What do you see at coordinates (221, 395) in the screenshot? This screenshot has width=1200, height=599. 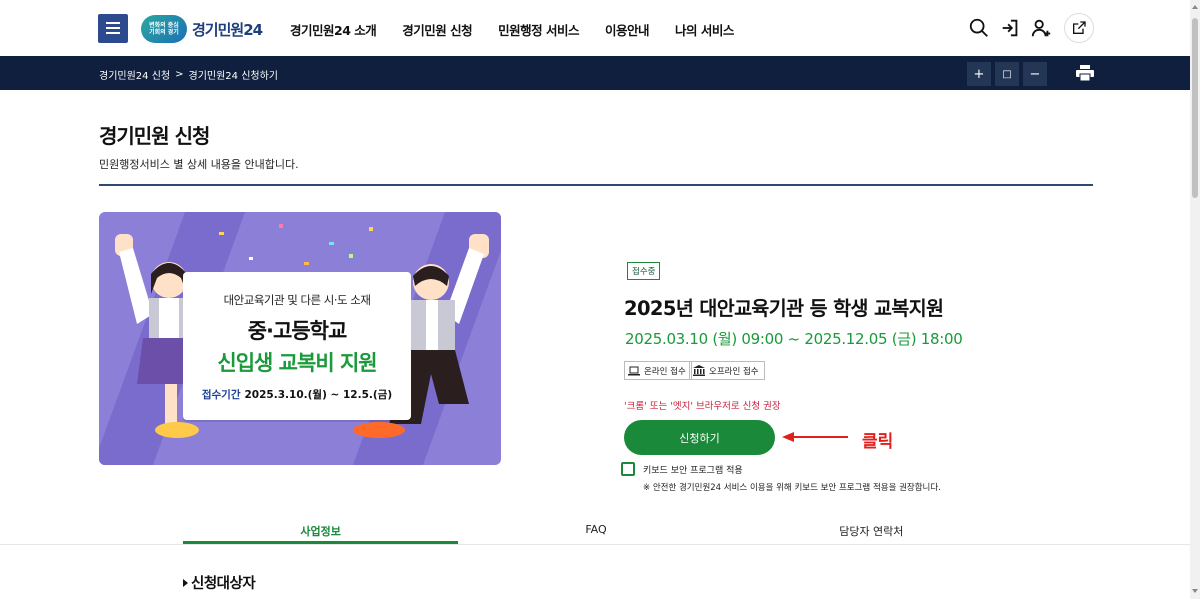 I see `banner-period-label: 접수기간` at bounding box center [221, 395].